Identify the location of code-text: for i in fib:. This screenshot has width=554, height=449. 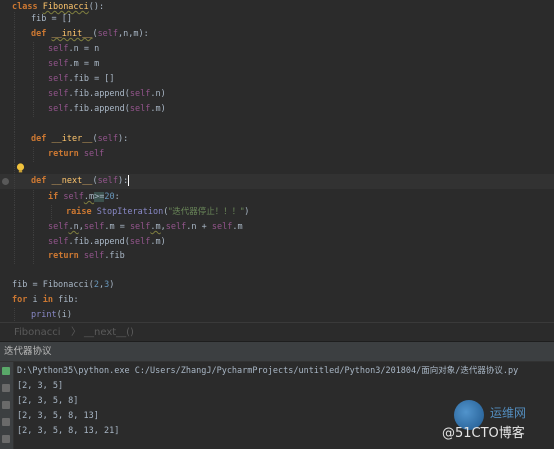
(45, 300).